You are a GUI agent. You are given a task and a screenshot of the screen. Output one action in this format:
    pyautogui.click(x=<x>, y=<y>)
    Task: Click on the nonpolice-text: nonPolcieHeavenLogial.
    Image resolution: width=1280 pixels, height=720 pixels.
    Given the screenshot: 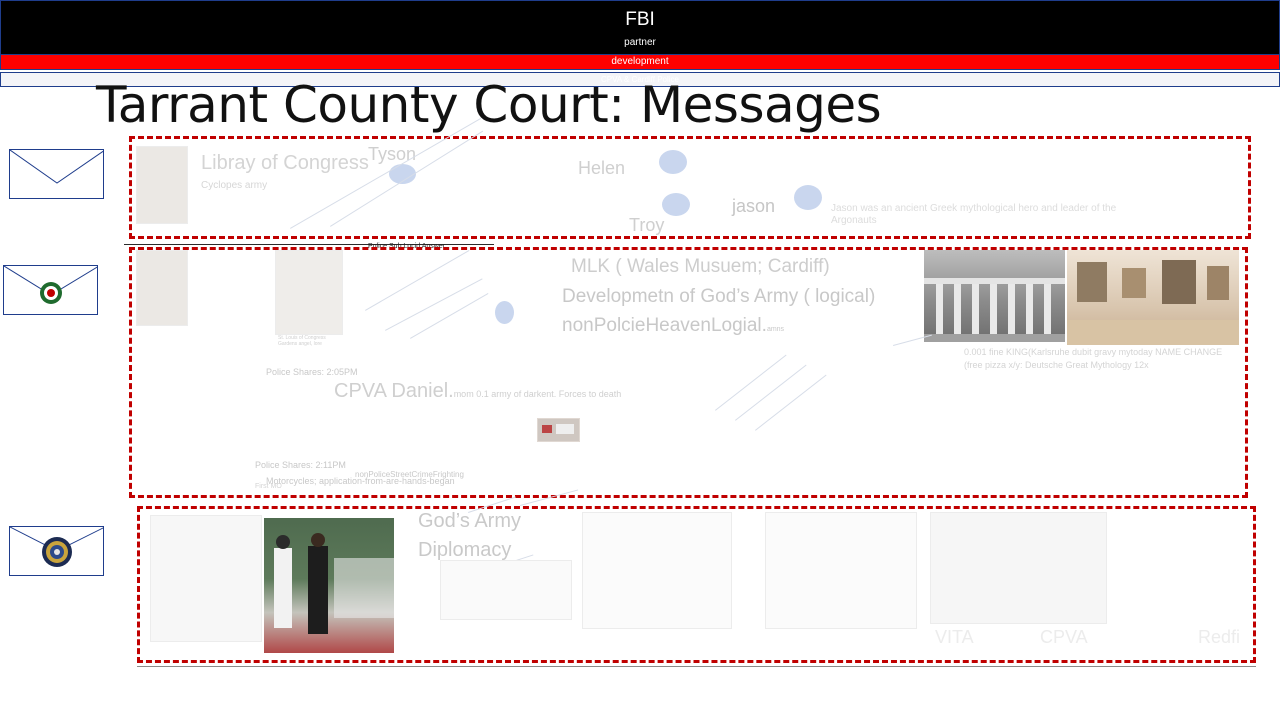 What is the action you would take?
    pyautogui.click(x=664, y=325)
    